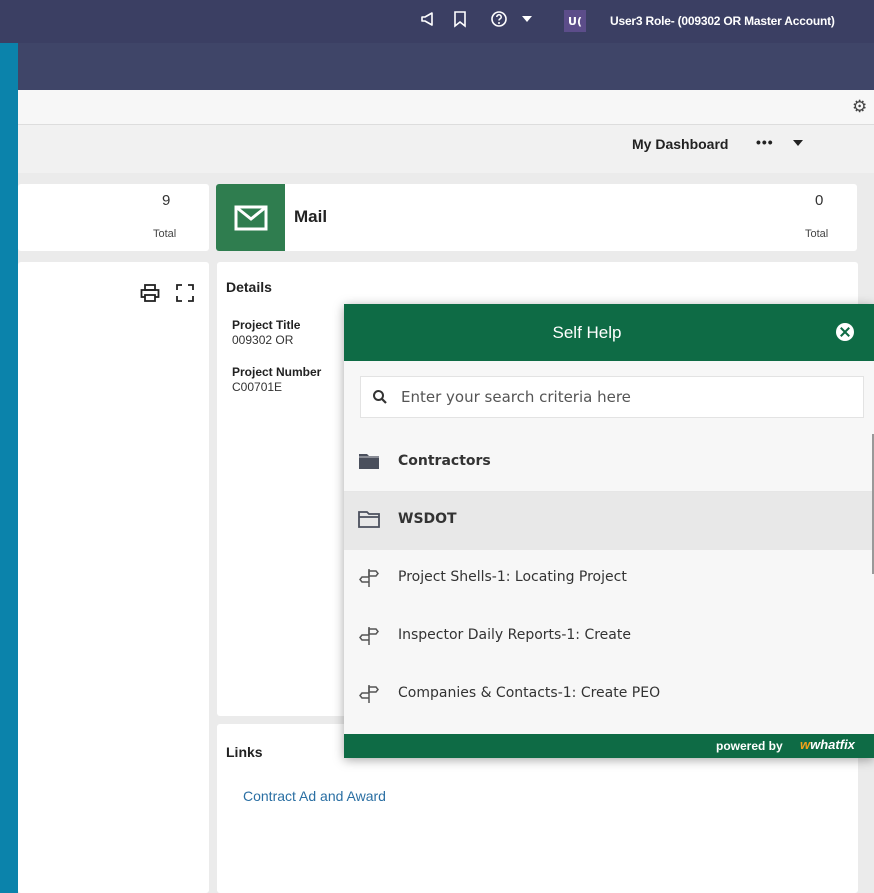 This screenshot has width=874, height=893. Describe the element at coordinates (832, 744) in the screenshot. I see `whatfix-logo-text: whatfix` at that location.